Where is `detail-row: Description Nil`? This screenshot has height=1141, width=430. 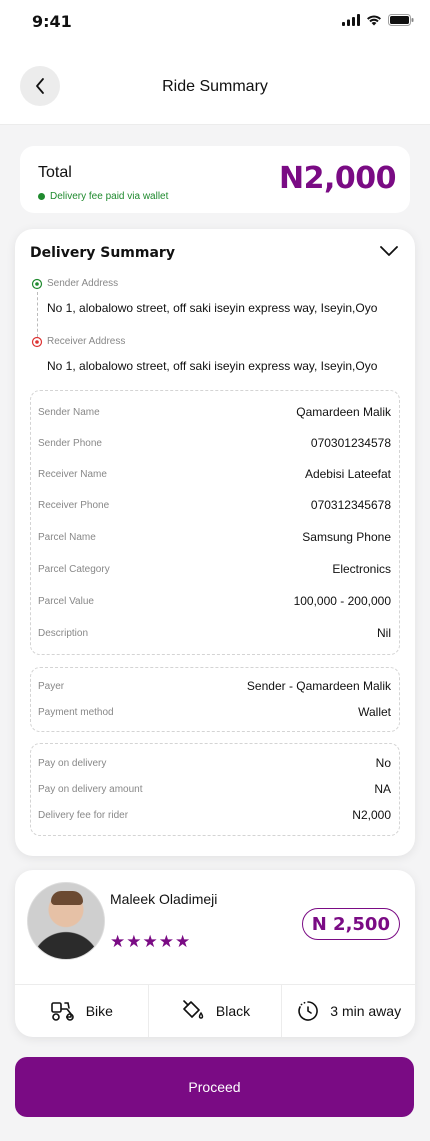 detail-row: Description Nil is located at coordinates (214, 633).